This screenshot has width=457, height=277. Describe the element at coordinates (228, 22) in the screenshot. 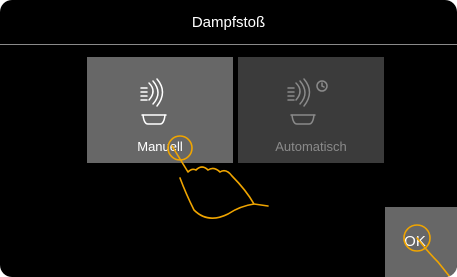

I see `screen-title: Dampfstoß` at that location.